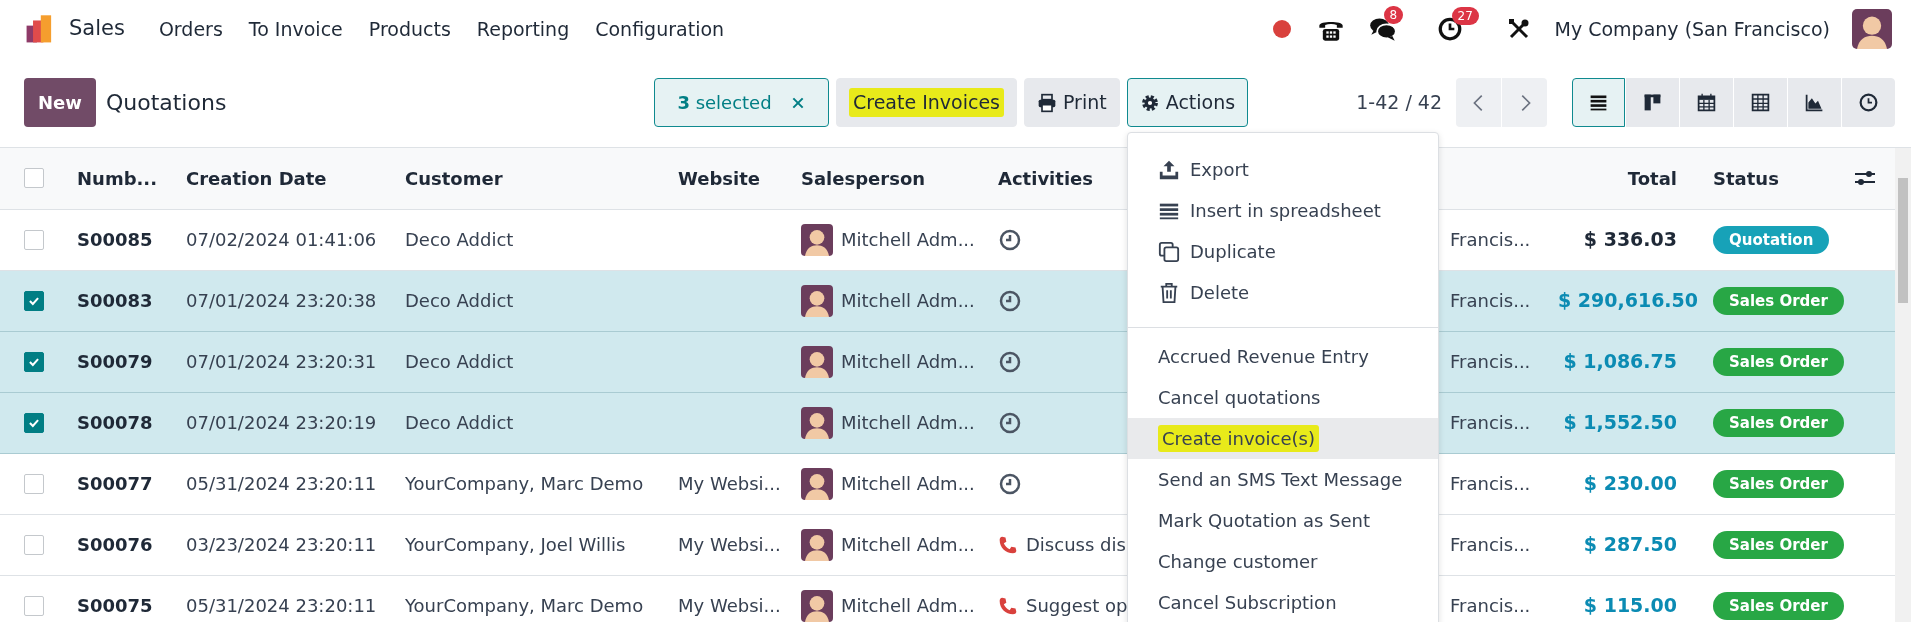 The image size is (1911, 622). I want to click on menu-link: Reporting, so click(523, 29).